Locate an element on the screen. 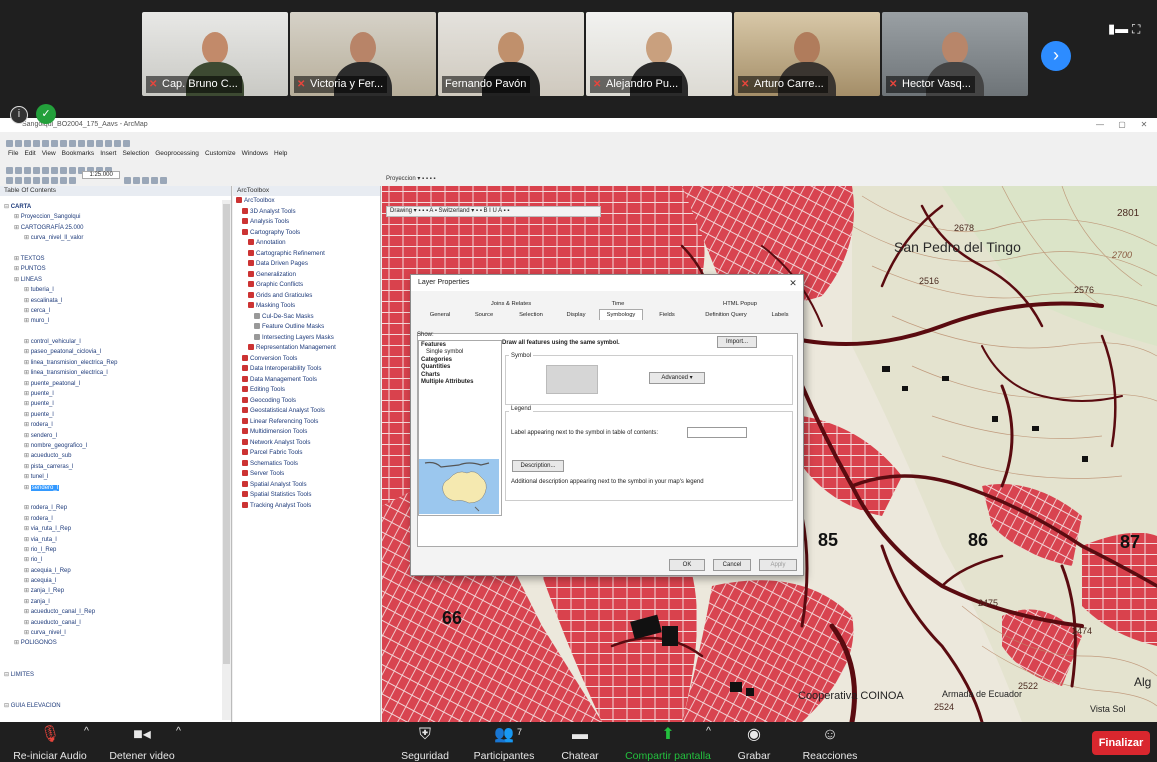  participants-button: 👥 Participantes is located at coordinates (504, 743).